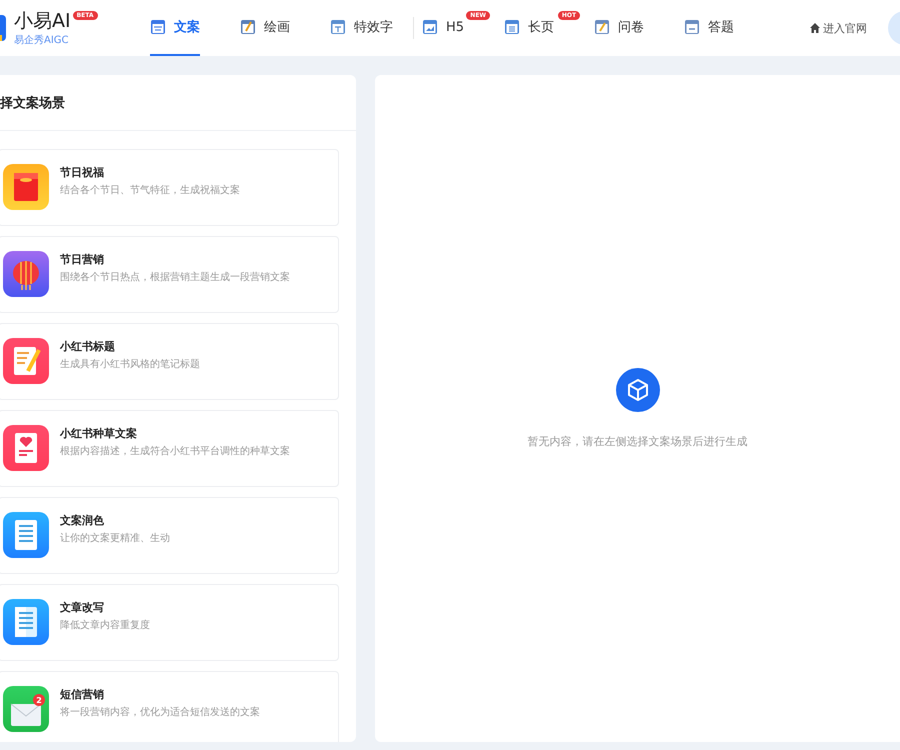  What do you see at coordinates (82, 694) in the screenshot?
I see `scene-title: 短信营销` at bounding box center [82, 694].